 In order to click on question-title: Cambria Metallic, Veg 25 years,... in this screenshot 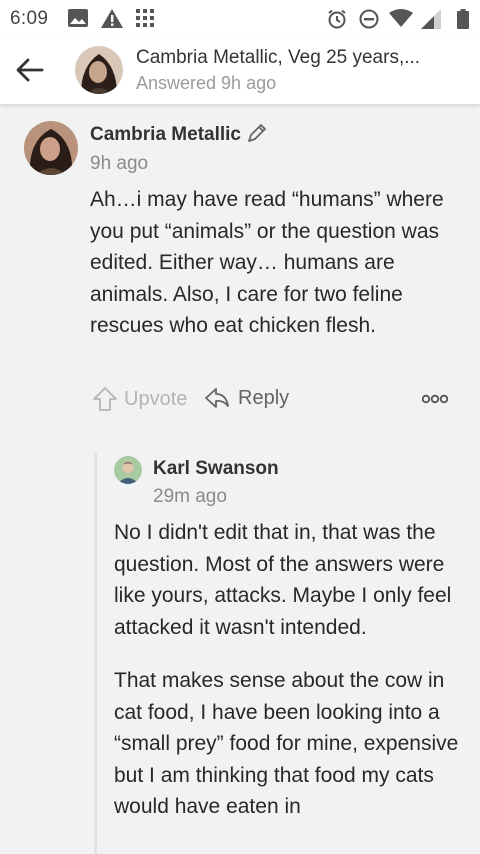, I will do `click(301, 58)`.